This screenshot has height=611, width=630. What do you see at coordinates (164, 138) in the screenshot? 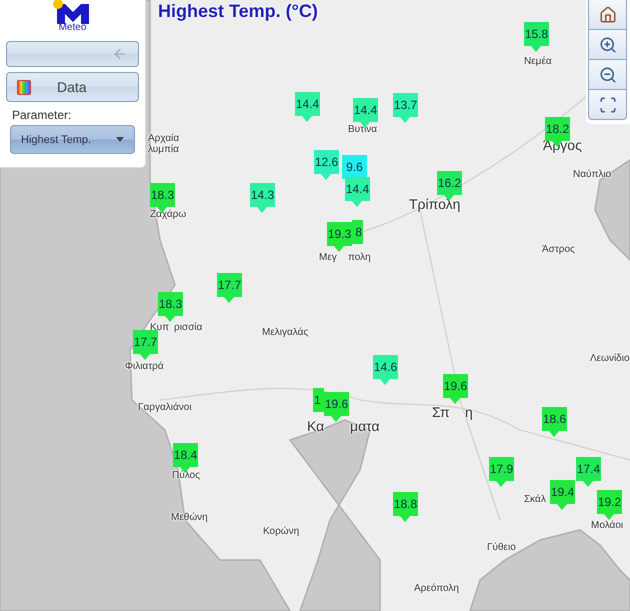
I see `place-label: Αρχαία` at bounding box center [164, 138].